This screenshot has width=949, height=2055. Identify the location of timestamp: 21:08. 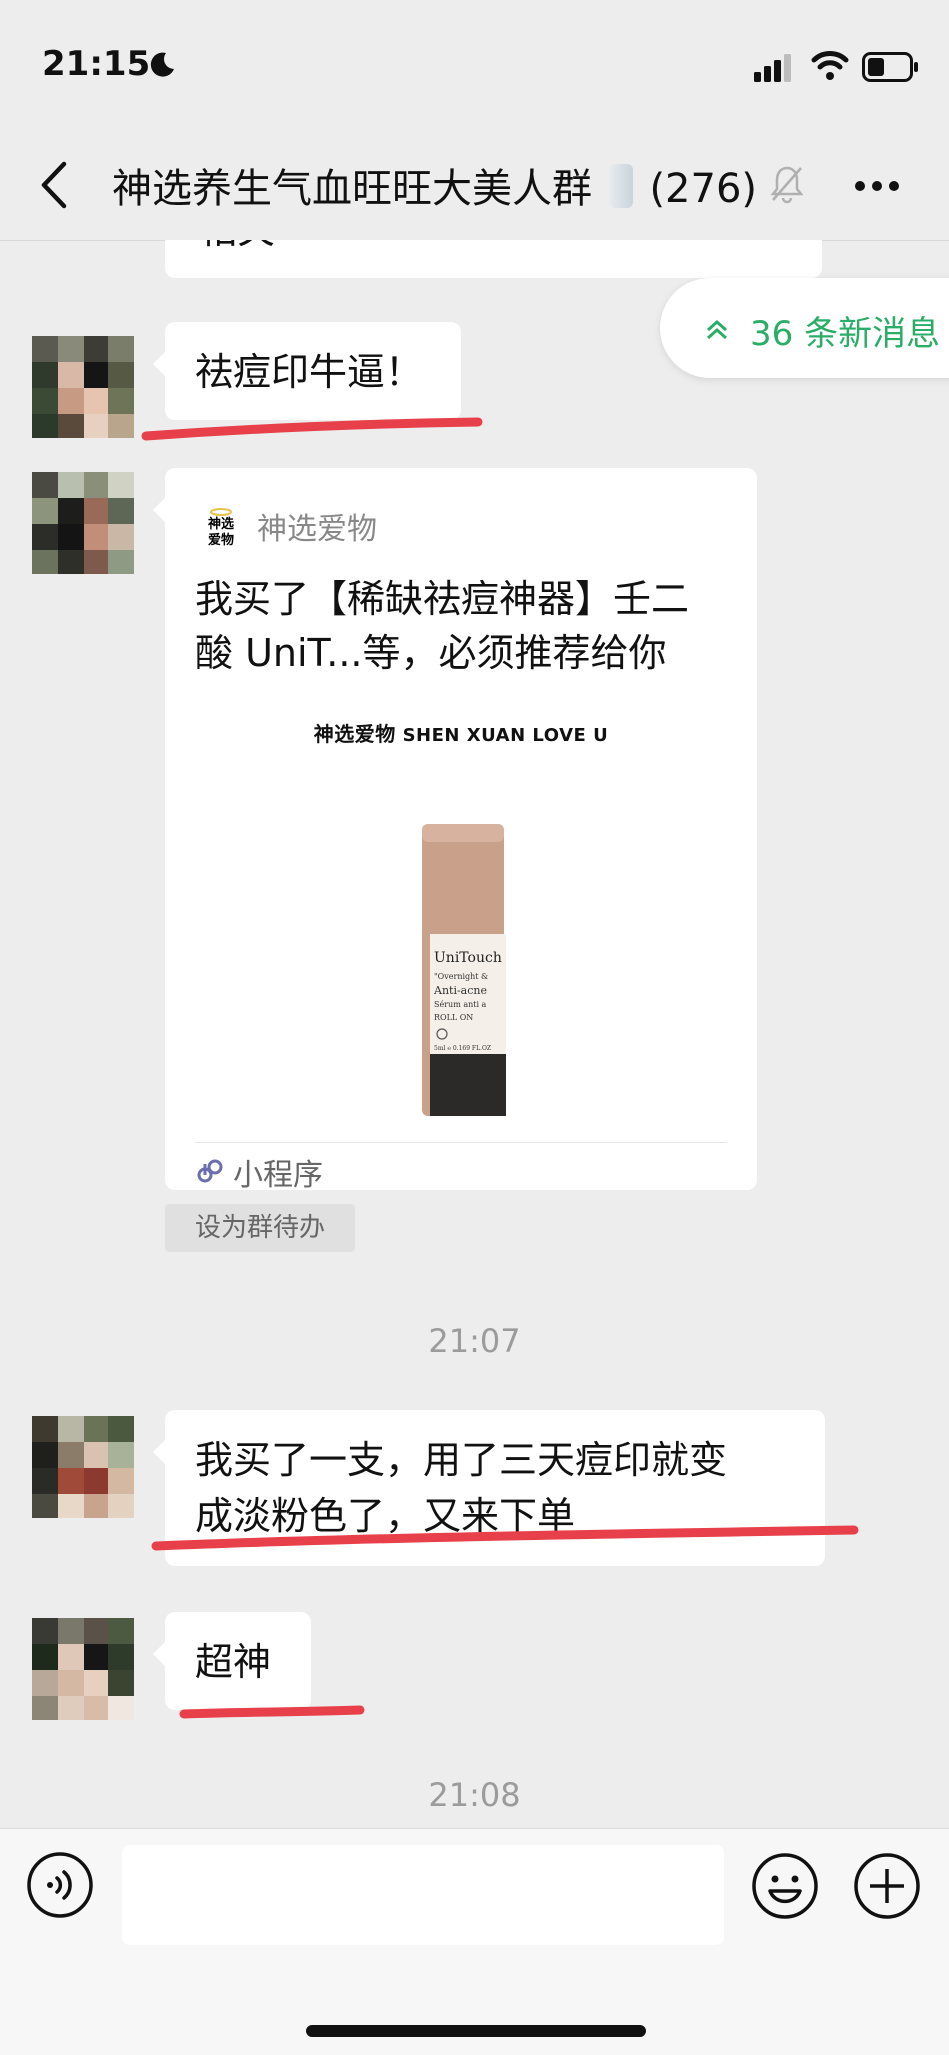
(474, 1795).